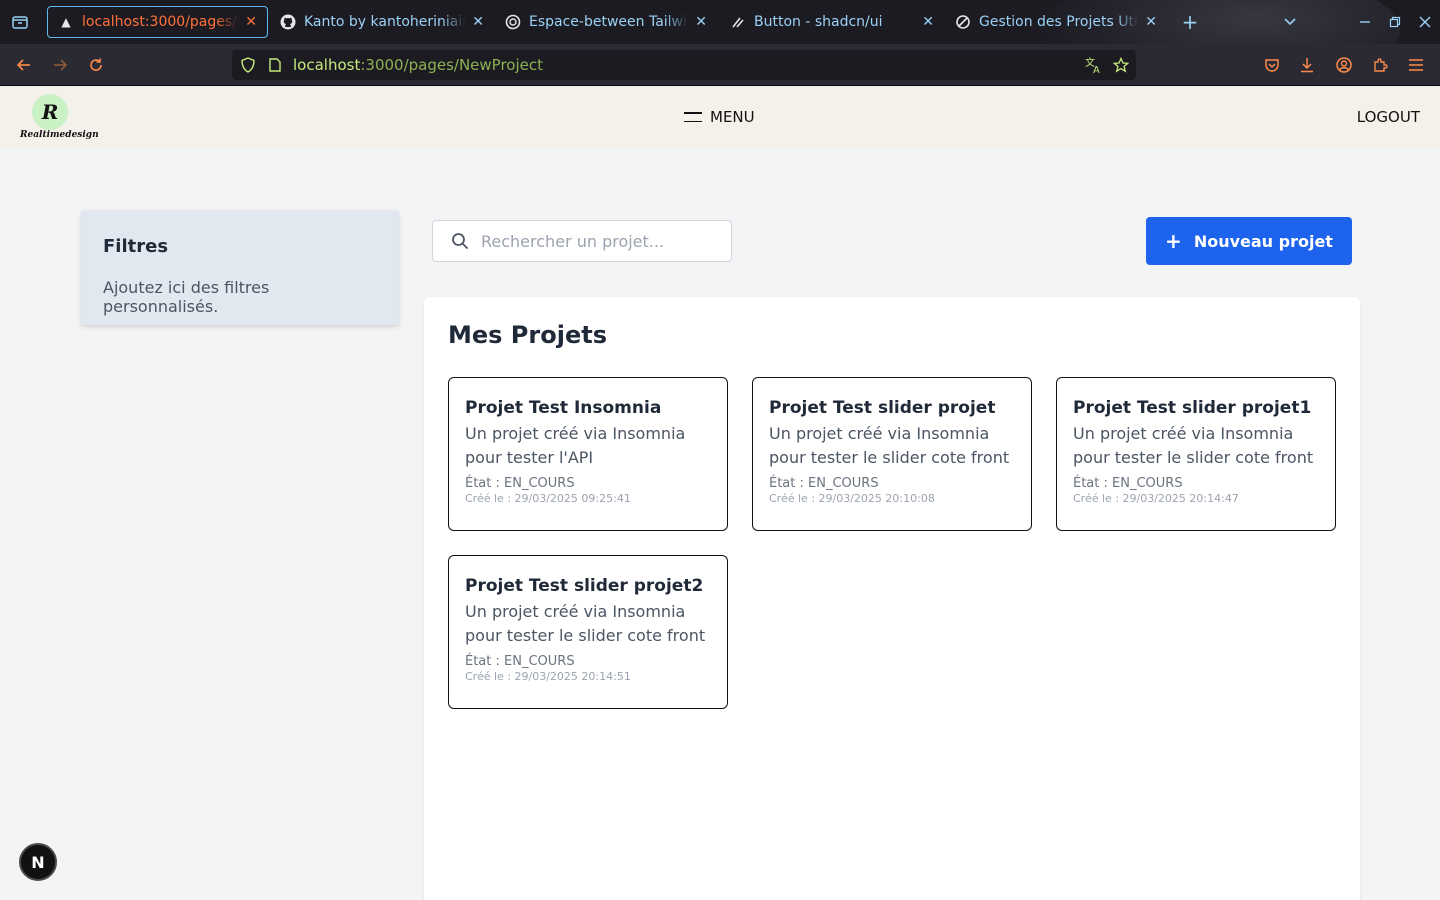 This screenshot has width=1440, height=900. What do you see at coordinates (96, 65) in the screenshot?
I see `reload-icon` at bounding box center [96, 65].